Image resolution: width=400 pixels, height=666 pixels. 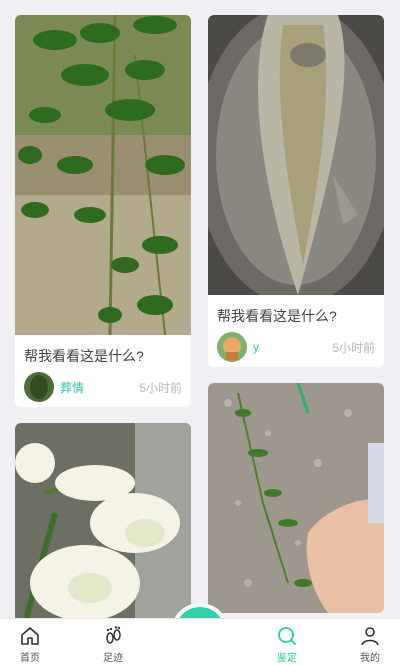 What do you see at coordinates (30, 636) in the screenshot?
I see `home-icon` at bounding box center [30, 636].